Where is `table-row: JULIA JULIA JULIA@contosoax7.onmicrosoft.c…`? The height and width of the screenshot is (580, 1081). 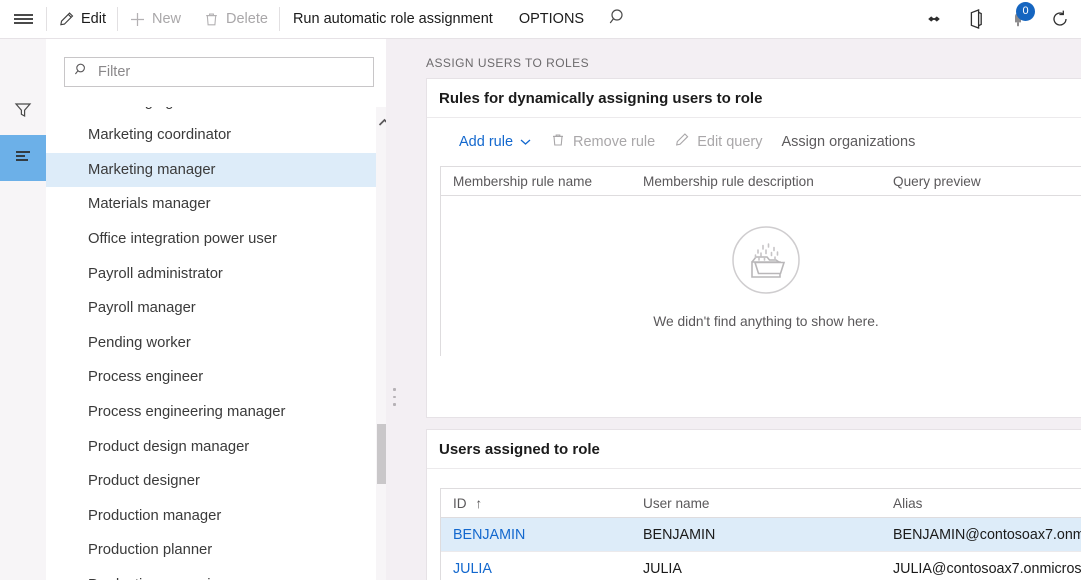 table-row: JULIA JULIA JULIA@contosoax7.onmicrosoft.c… is located at coordinates (761, 566).